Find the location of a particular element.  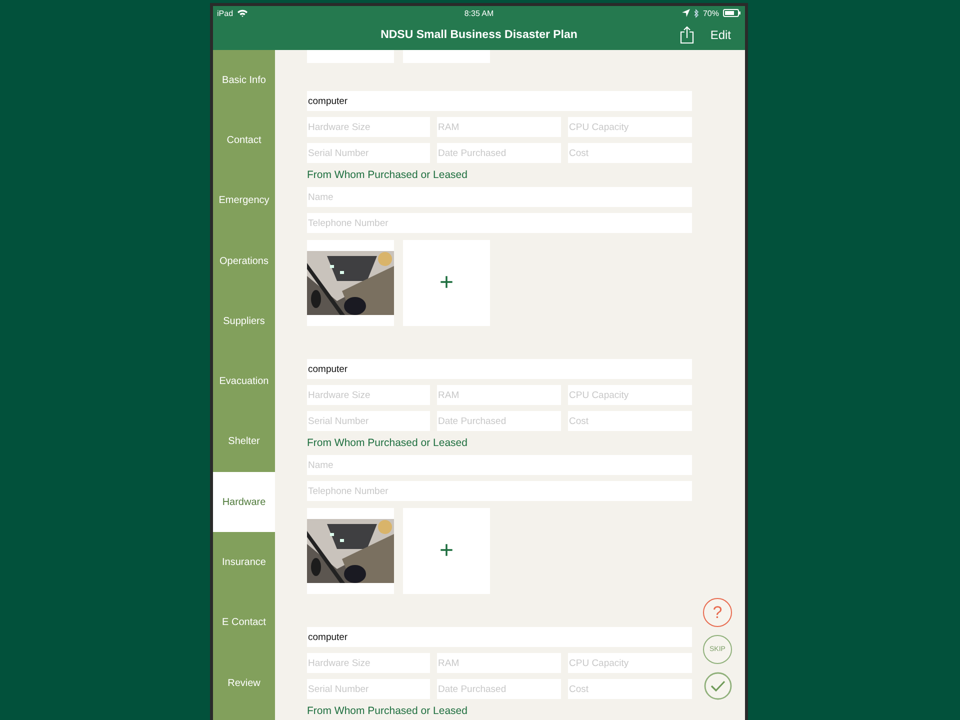

edit-button: Edit is located at coordinates (720, 35).